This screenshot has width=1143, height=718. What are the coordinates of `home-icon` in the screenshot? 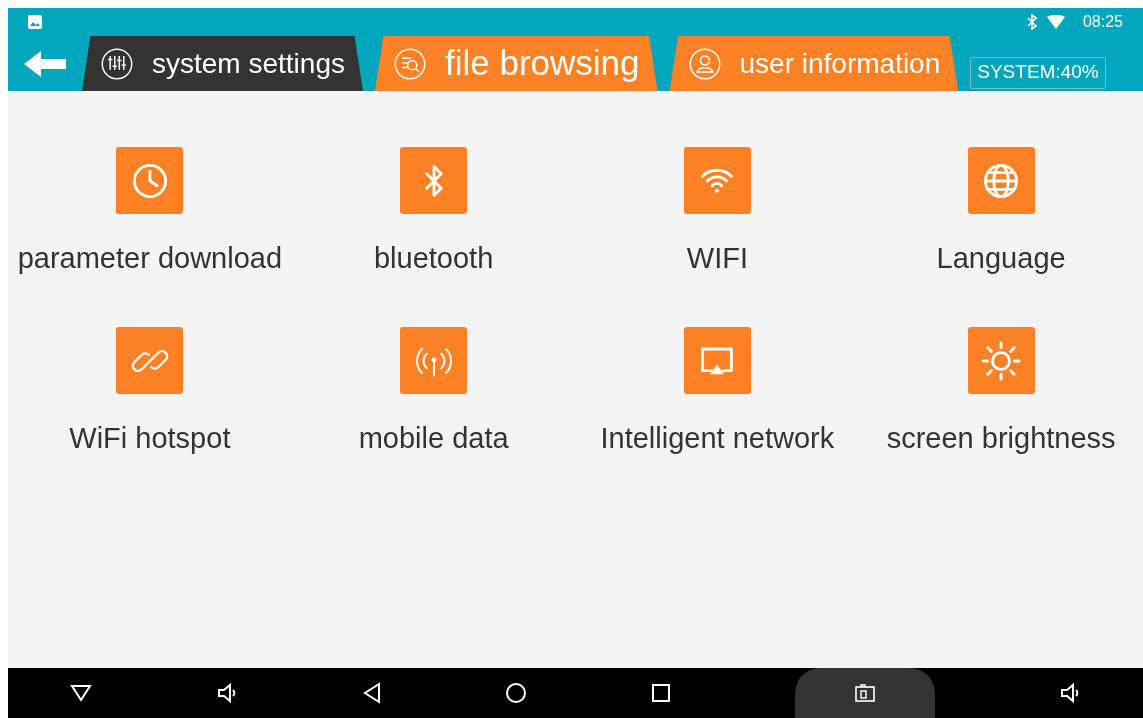 It's located at (516, 693).